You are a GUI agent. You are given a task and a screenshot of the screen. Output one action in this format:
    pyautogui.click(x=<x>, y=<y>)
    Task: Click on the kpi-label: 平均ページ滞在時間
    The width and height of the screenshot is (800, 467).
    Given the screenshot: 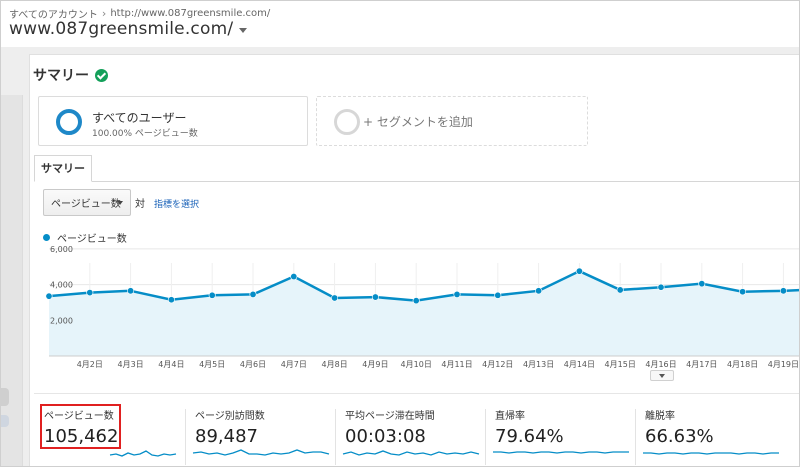 What is the action you would take?
    pyautogui.click(x=390, y=416)
    